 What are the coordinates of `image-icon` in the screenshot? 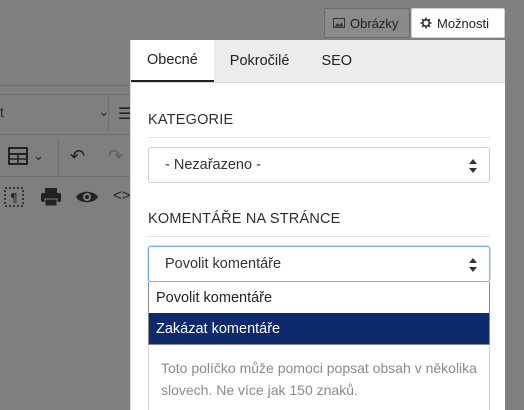 It's located at (339, 23).